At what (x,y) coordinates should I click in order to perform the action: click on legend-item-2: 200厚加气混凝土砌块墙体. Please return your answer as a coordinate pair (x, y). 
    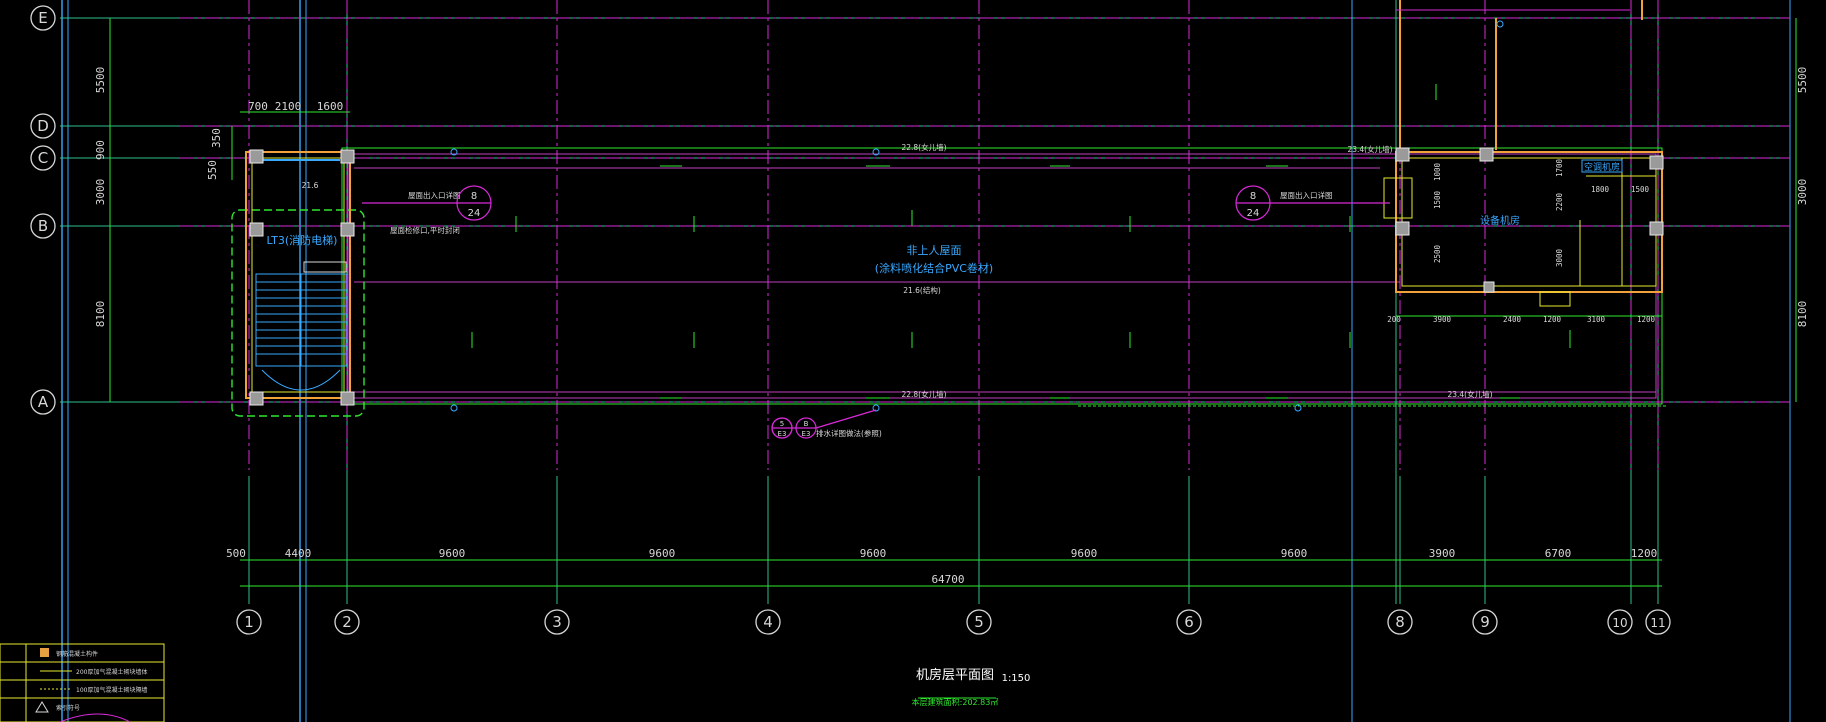
    Looking at the image, I should click on (111, 672).